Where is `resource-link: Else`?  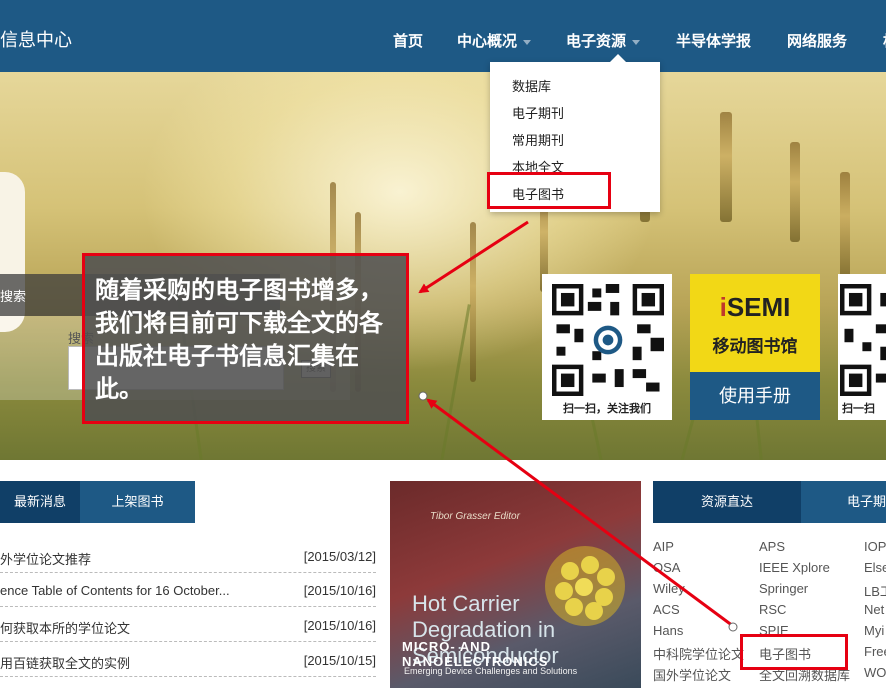
resource-link: Else is located at coordinates (875, 567).